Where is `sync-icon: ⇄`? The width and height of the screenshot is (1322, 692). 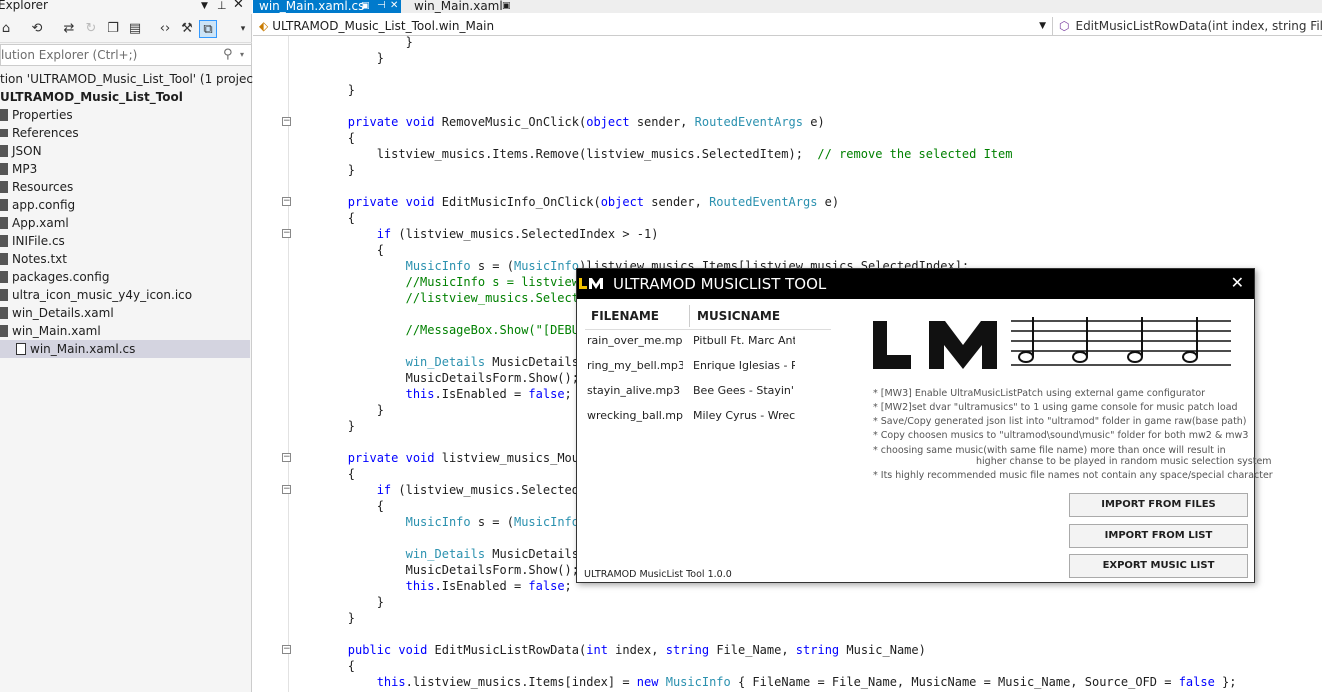
sync-icon: ⇄ is located at coordinates (69, 29).